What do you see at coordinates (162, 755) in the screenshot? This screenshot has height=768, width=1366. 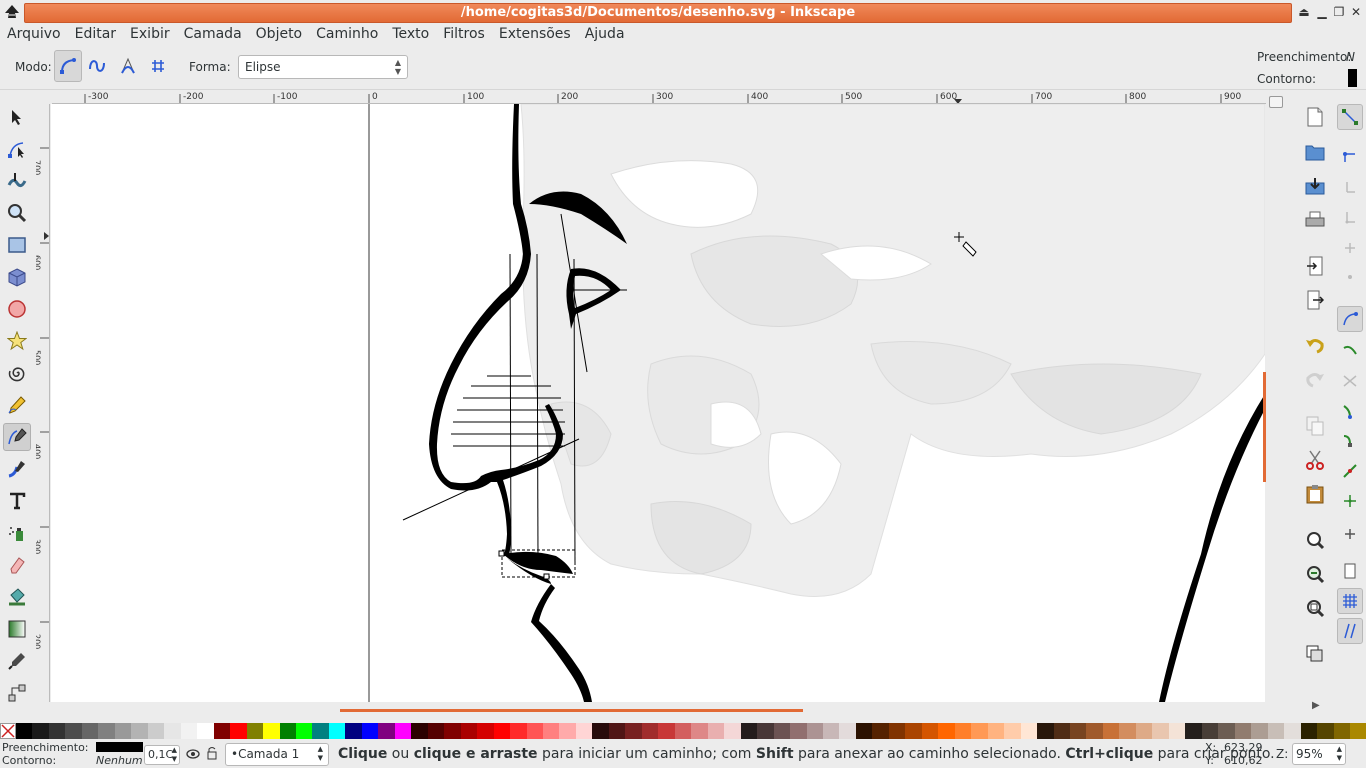 I see `opacity-spinbox: 0,1C ▲ ▼` at bounding box center [162, 755].